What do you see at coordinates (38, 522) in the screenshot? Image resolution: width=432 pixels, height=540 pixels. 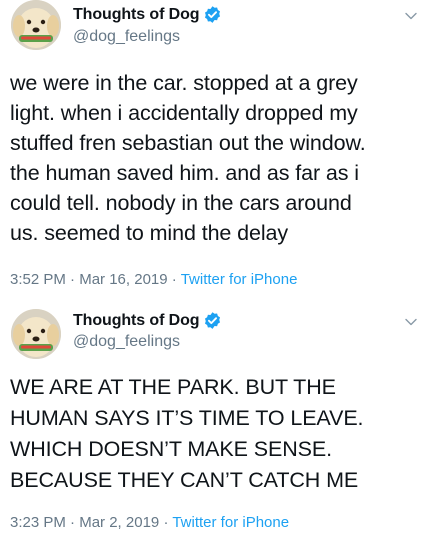 I see `tweet-time: 3:23 PM` at bounding box center [38, 522].